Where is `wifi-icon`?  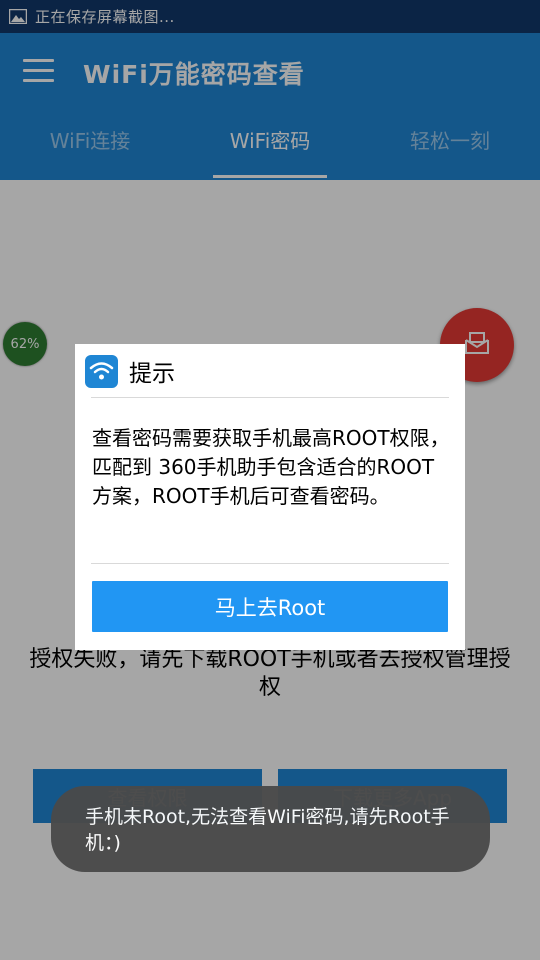
wifi-icon is located at coordinates (101, 371).